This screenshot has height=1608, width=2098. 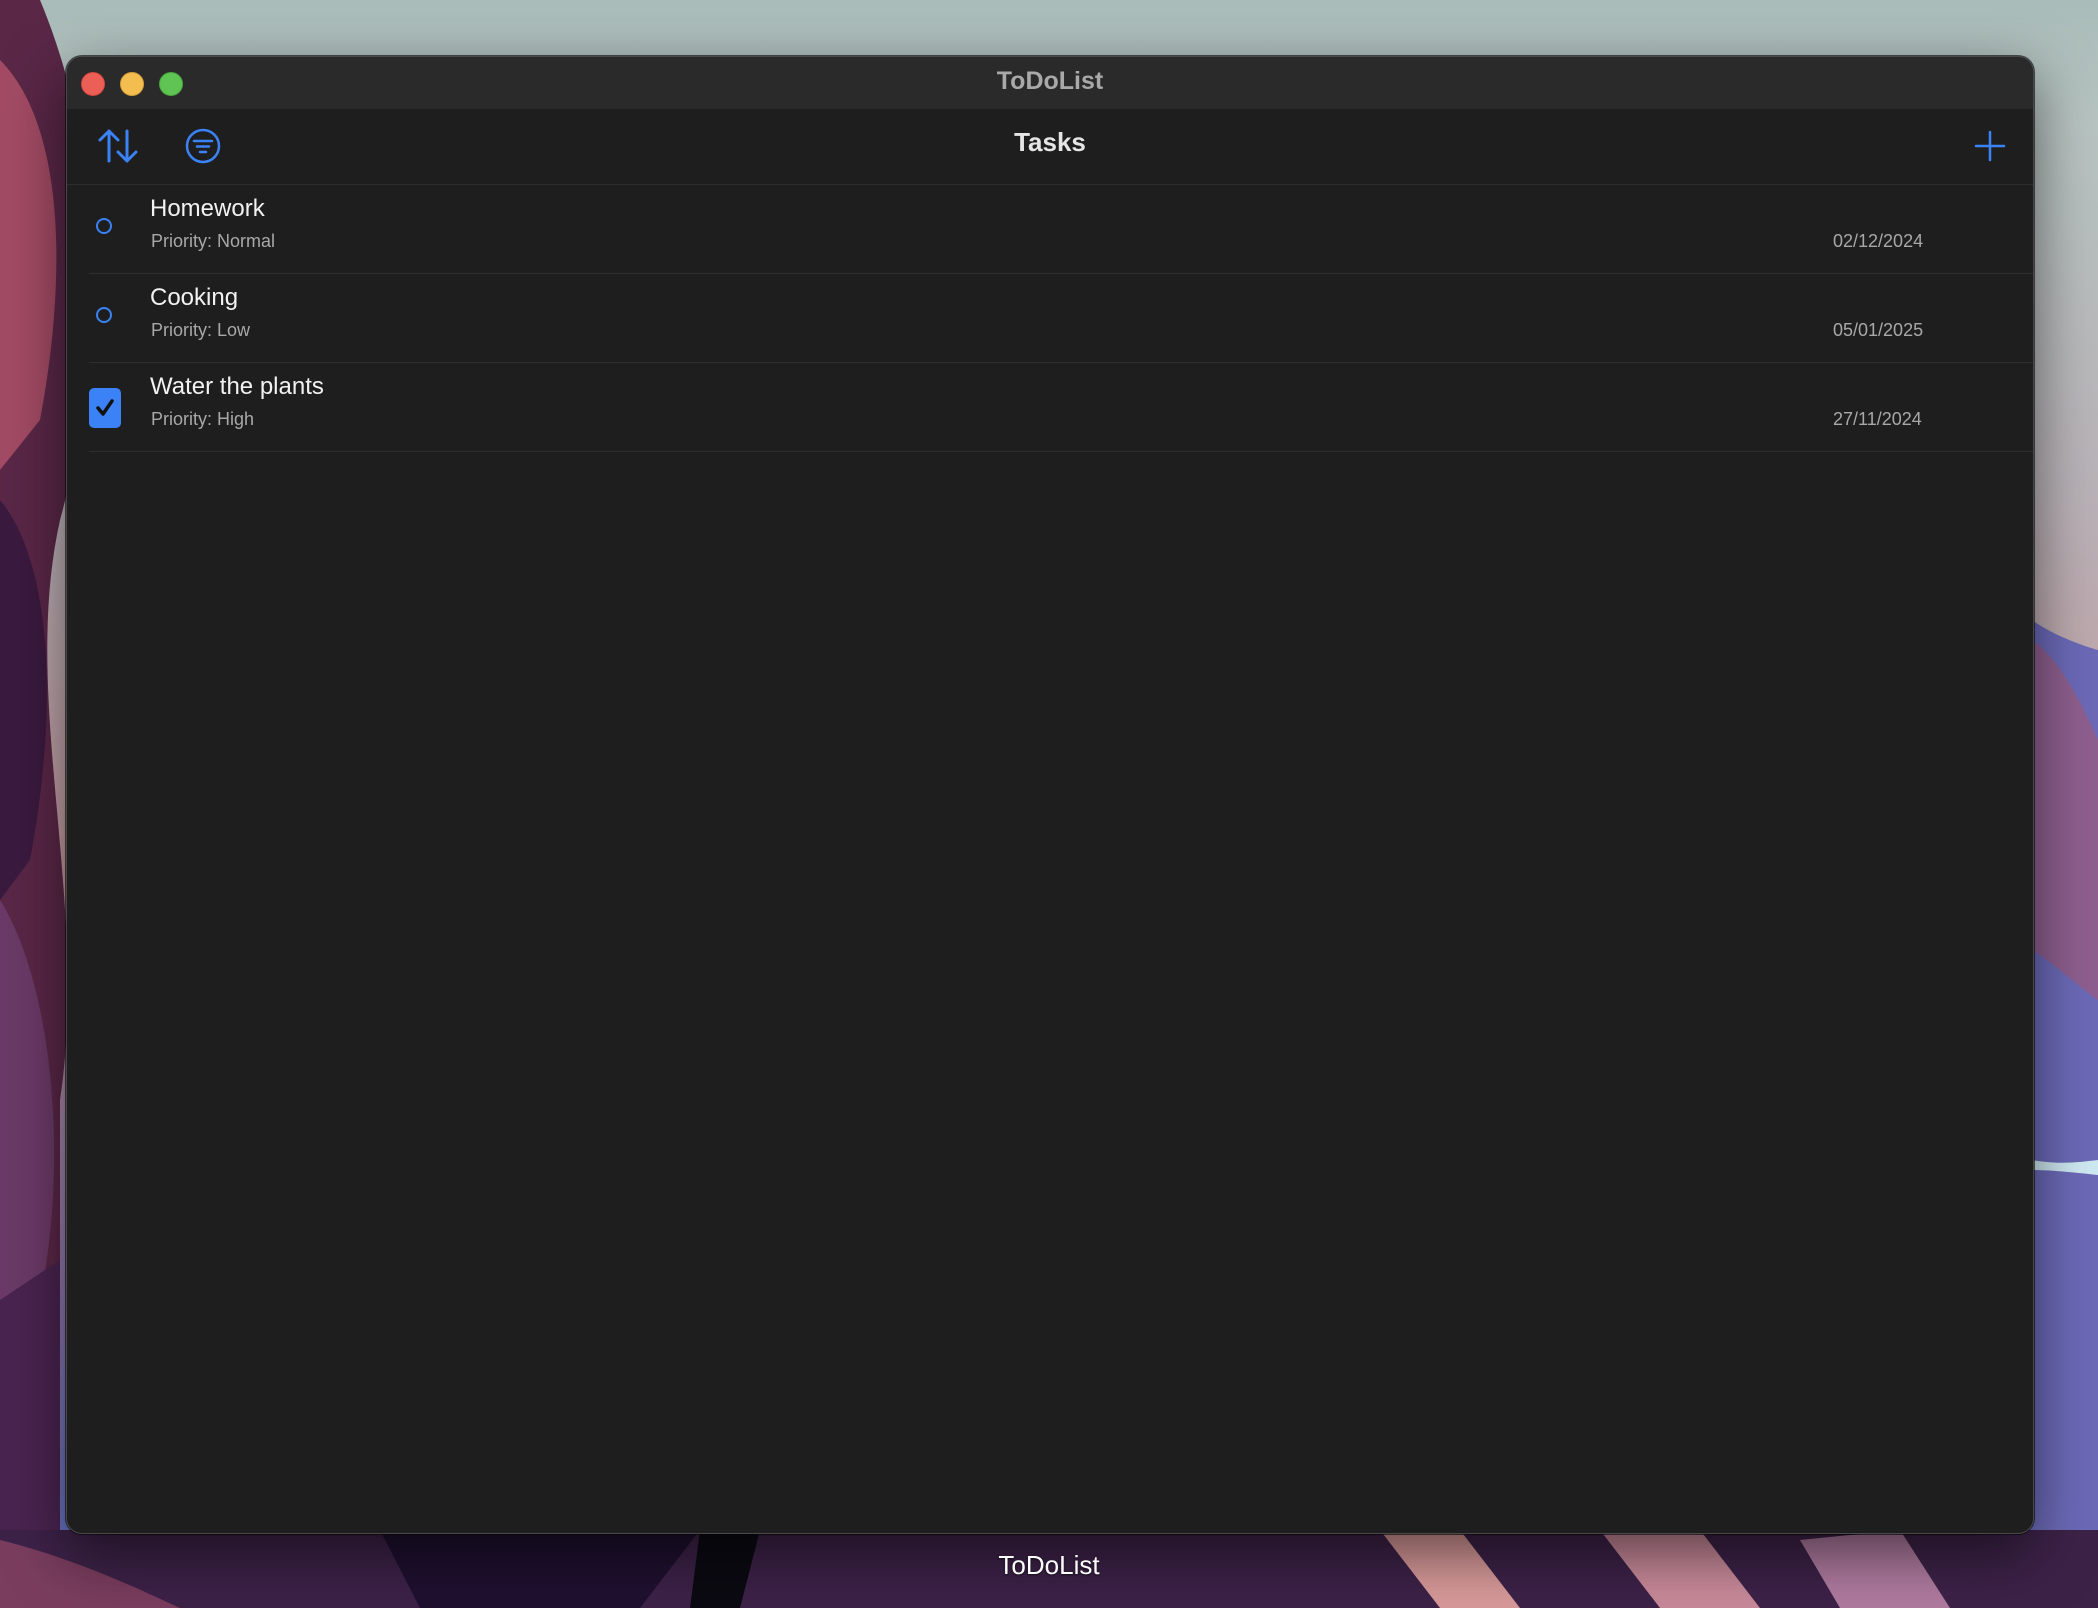 I want to click on task-row: Cooking Priority: Low 05/01/2025, so click(x=1061, y=318).